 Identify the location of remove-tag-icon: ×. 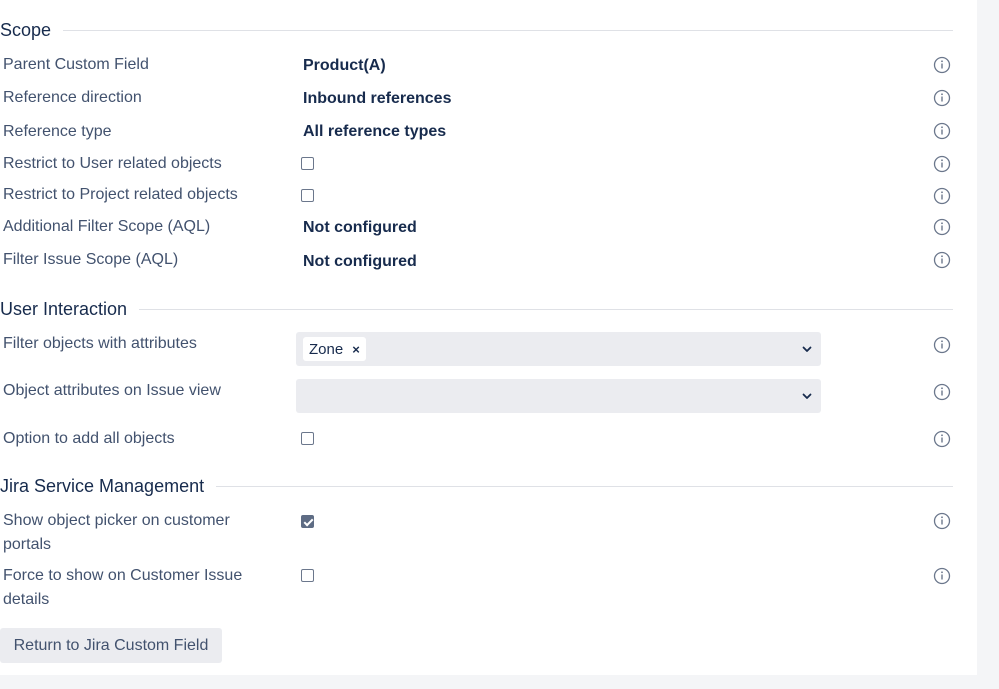
(356, 349).